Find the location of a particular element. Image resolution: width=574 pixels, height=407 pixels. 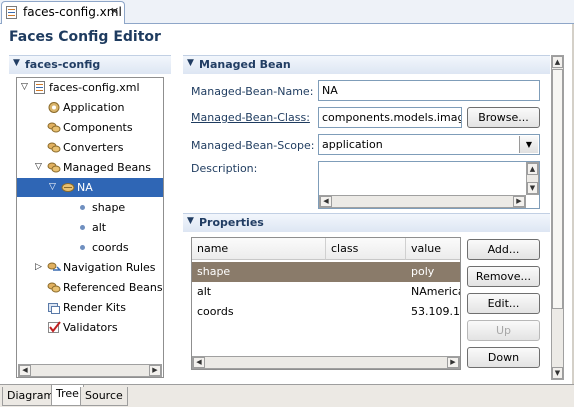

managed-bean-class-field: components.models.image is located at coordinates (390, 117).